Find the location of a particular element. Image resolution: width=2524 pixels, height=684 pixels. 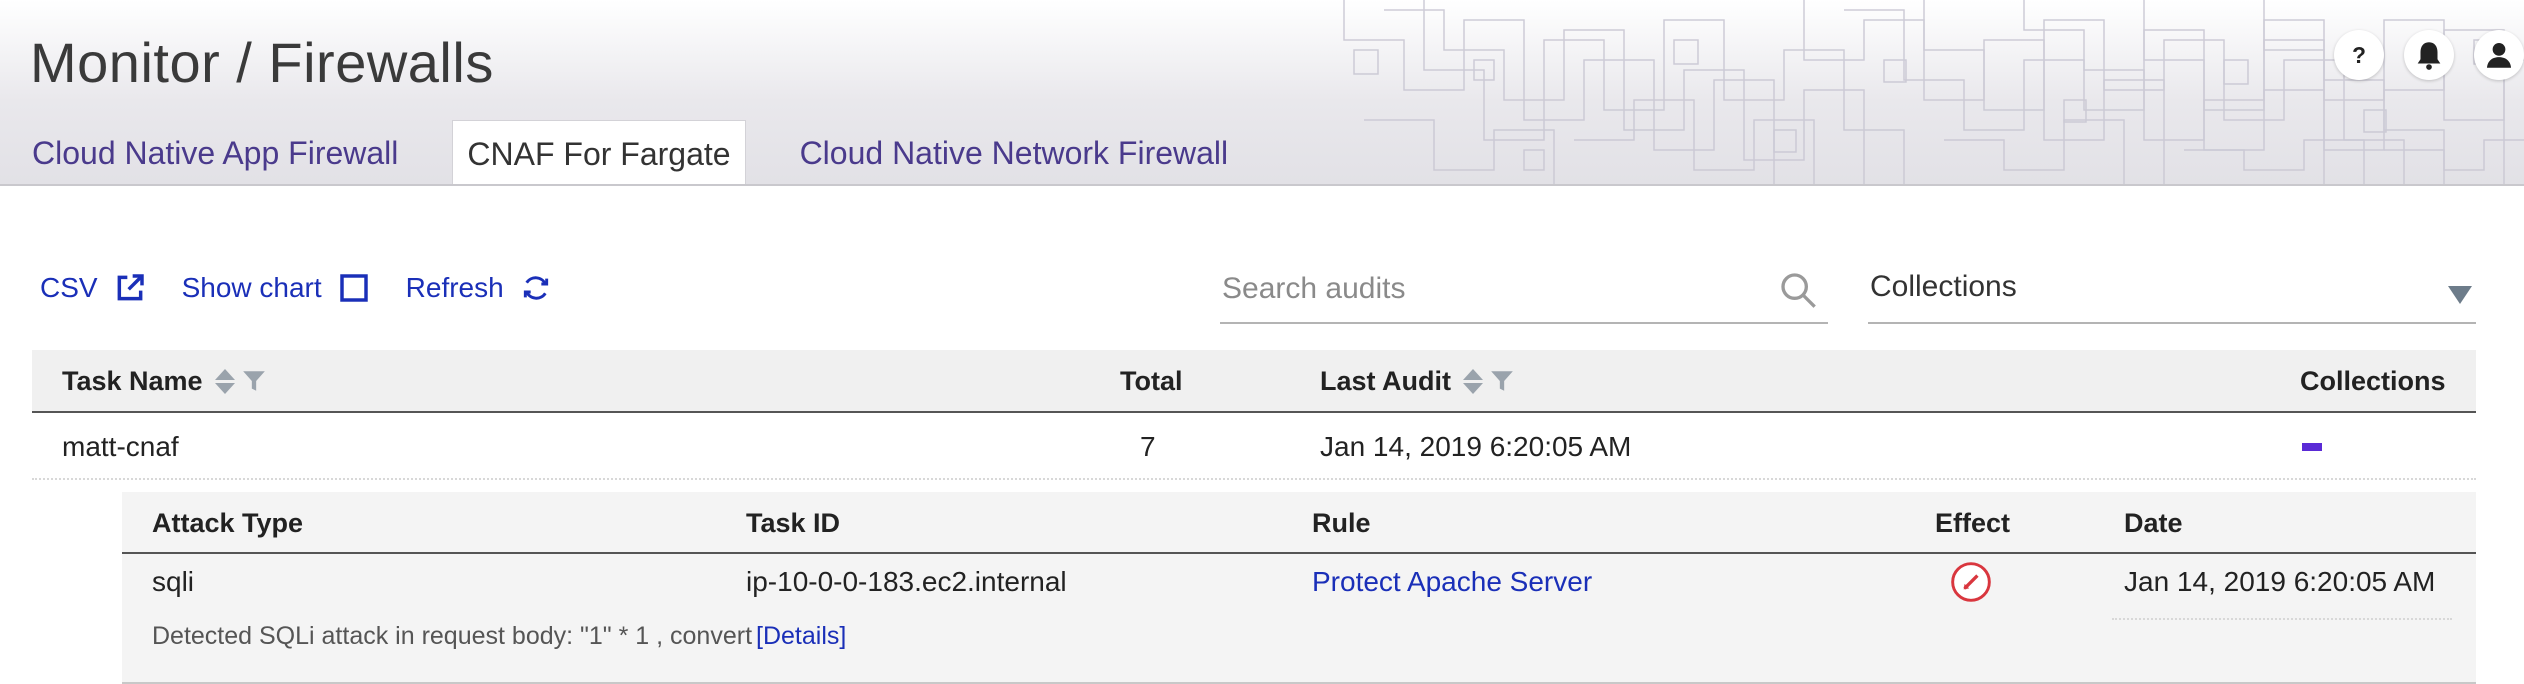

tab-cnaf-for-fargate: CNAF For Fargate is located at coordinates (599, 152).